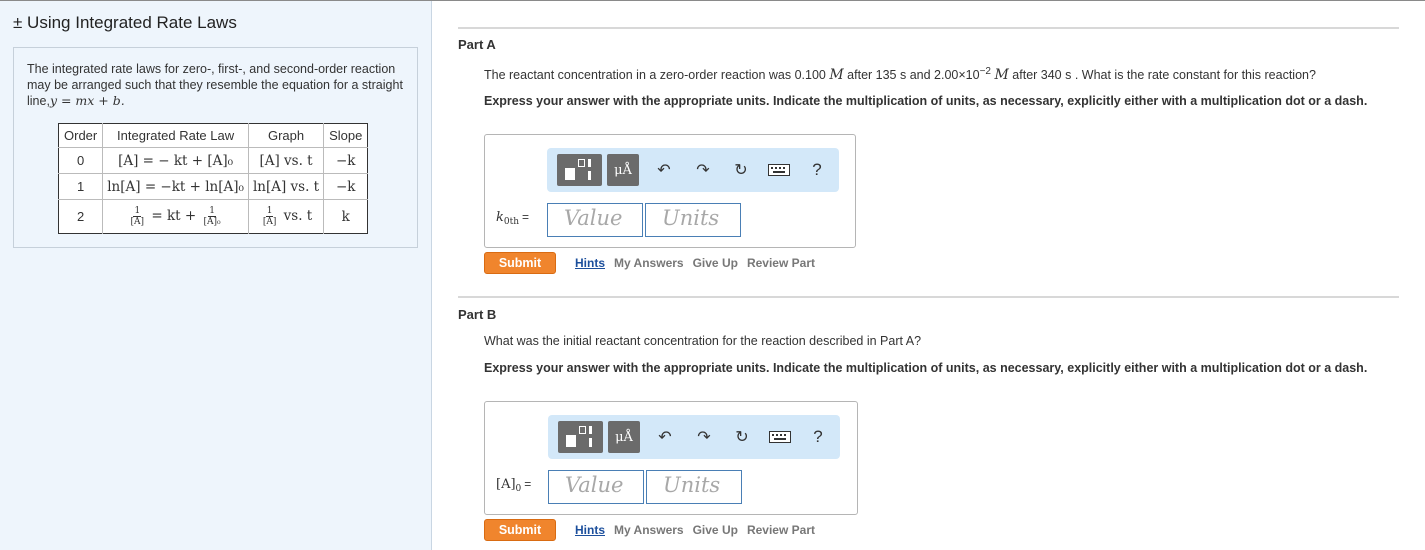  Describe the element at coordinates (80, 216) in the screenshot. I see `cell-order: 2` at that location.